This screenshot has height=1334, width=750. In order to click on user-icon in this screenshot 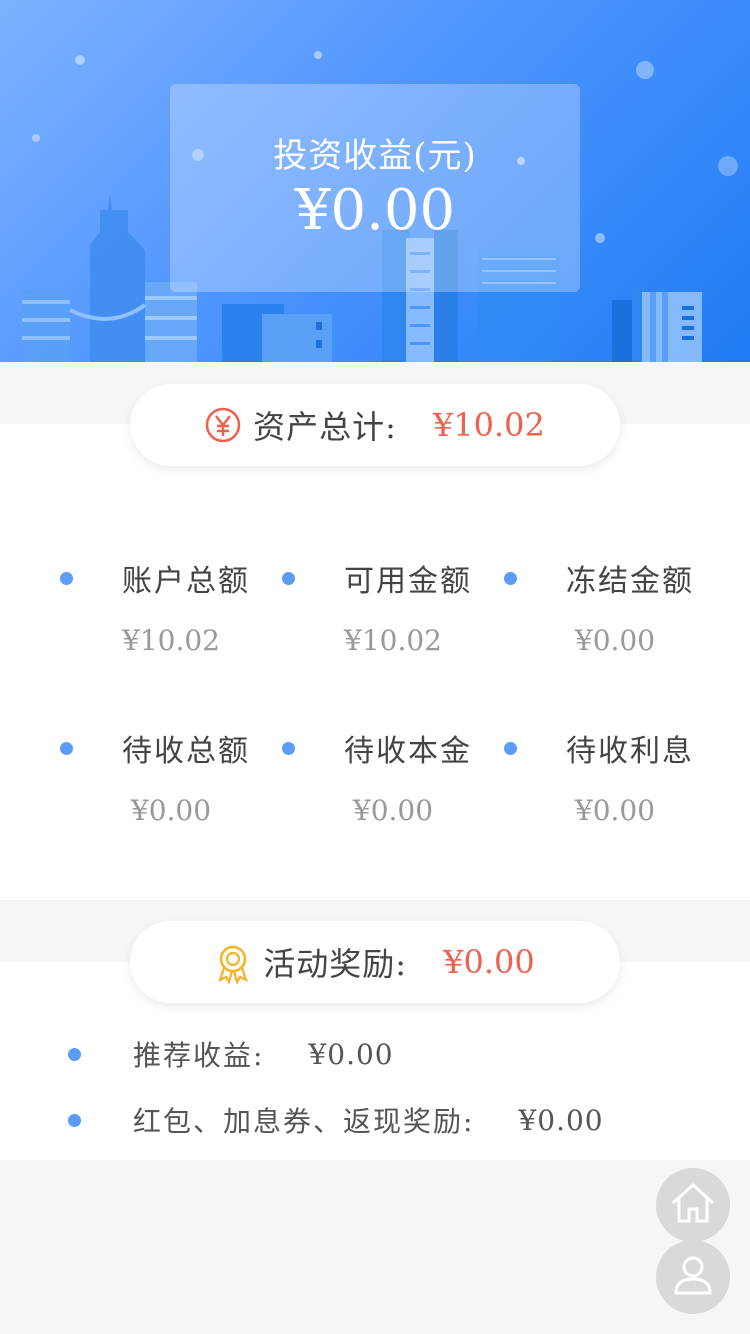, I will do `click(693, 1277)`.